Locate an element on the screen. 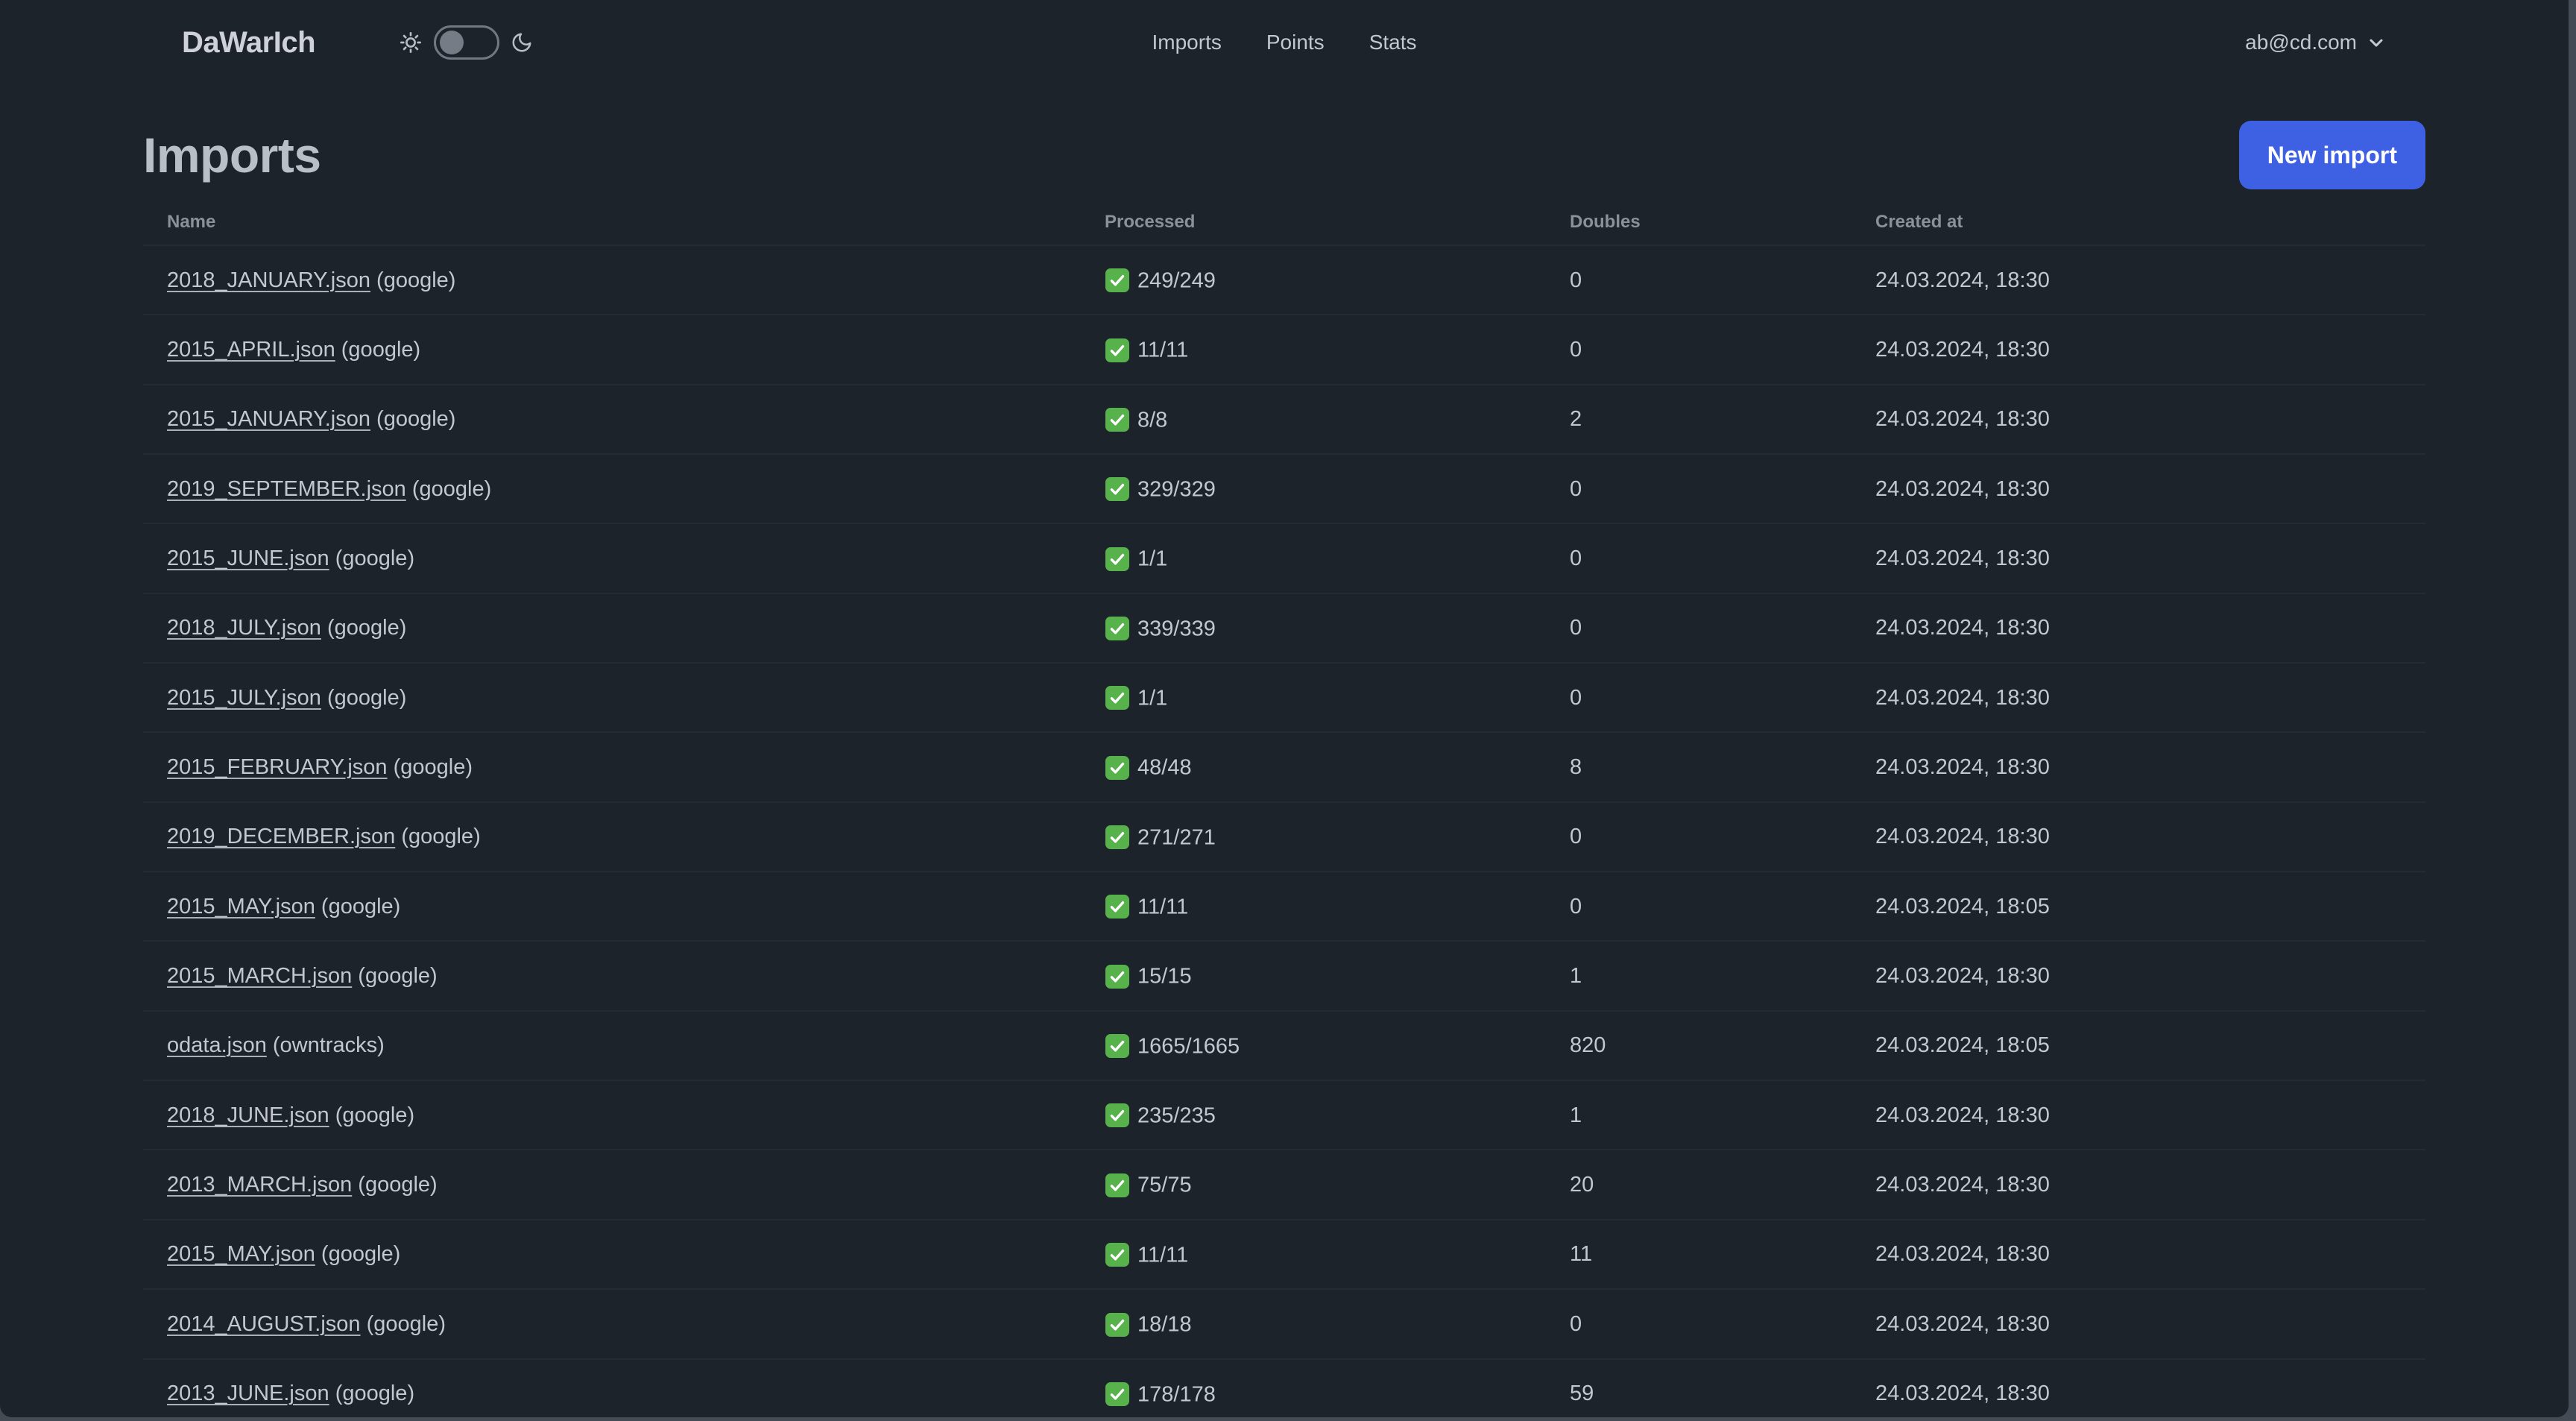 Image resolution: width=2576 pixels, height=1421 pixels. import-file-link: 2013_JUNE.json is located at coordinates (248, 1393).